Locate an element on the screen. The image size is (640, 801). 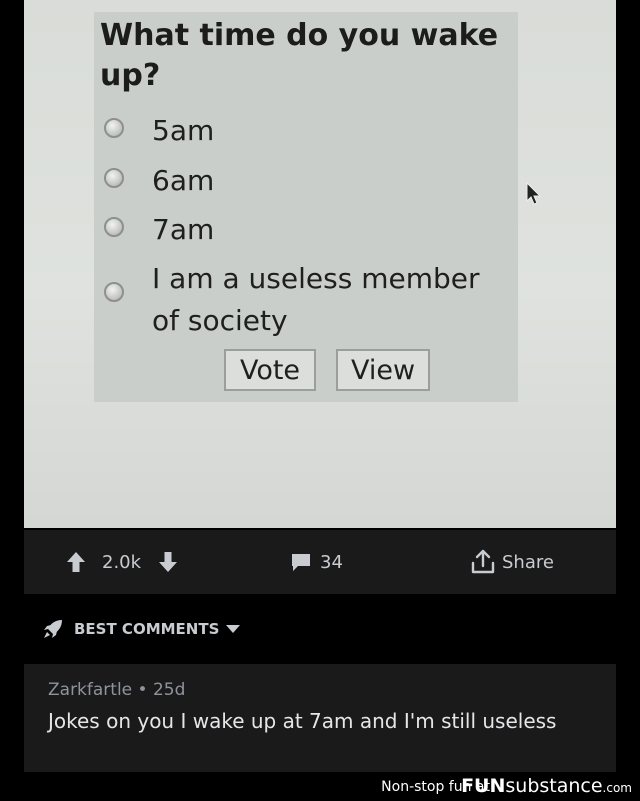
comment-count: 34 is located at coordinates (331, 562).